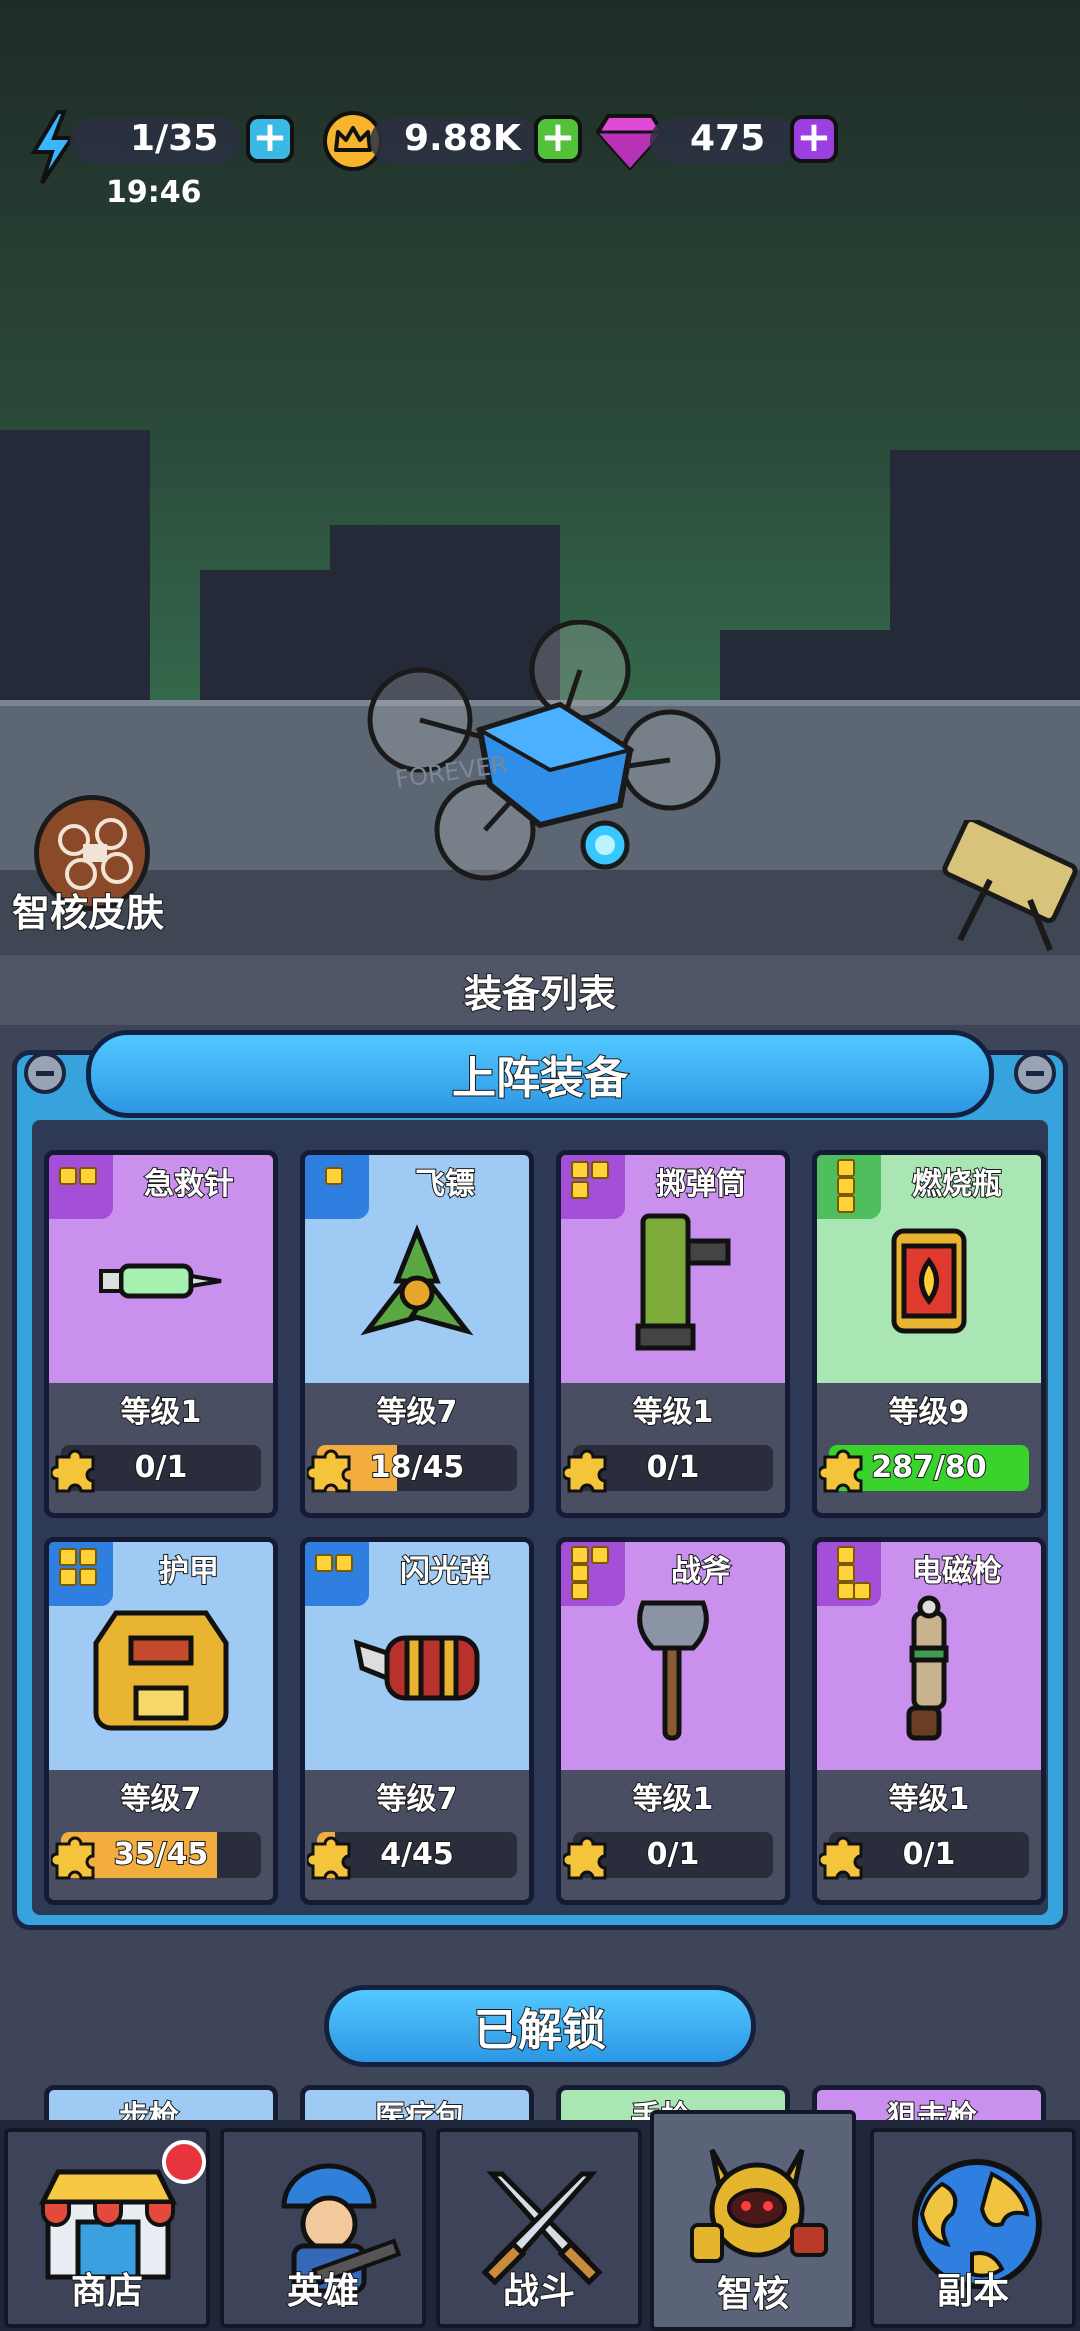 Image resolution: width=1080 pixels, height=2331 pixels. I want to click on coin-count: 9.88K, so click(462, 138).